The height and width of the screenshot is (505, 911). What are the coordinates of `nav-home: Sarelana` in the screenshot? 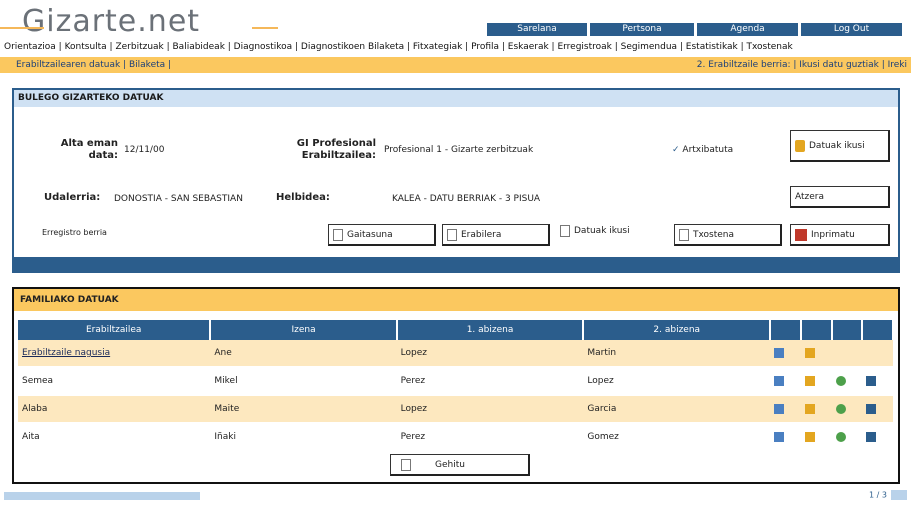 It's located at (535, 29).